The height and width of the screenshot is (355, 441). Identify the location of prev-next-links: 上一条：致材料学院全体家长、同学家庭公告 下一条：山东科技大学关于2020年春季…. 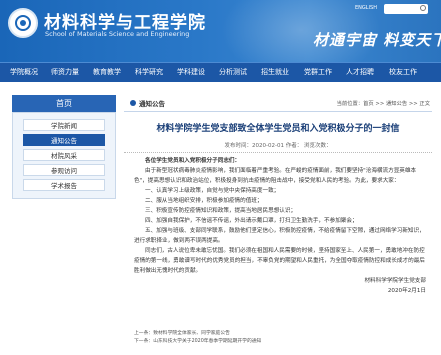
(197, 338).